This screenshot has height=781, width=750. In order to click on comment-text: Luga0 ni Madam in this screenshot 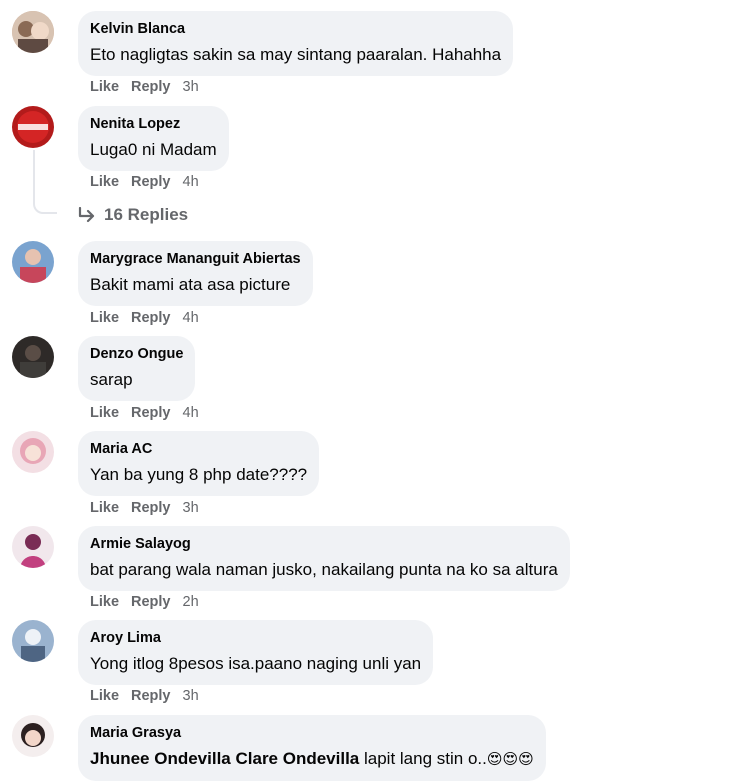, I will do `click(153, 149)`.